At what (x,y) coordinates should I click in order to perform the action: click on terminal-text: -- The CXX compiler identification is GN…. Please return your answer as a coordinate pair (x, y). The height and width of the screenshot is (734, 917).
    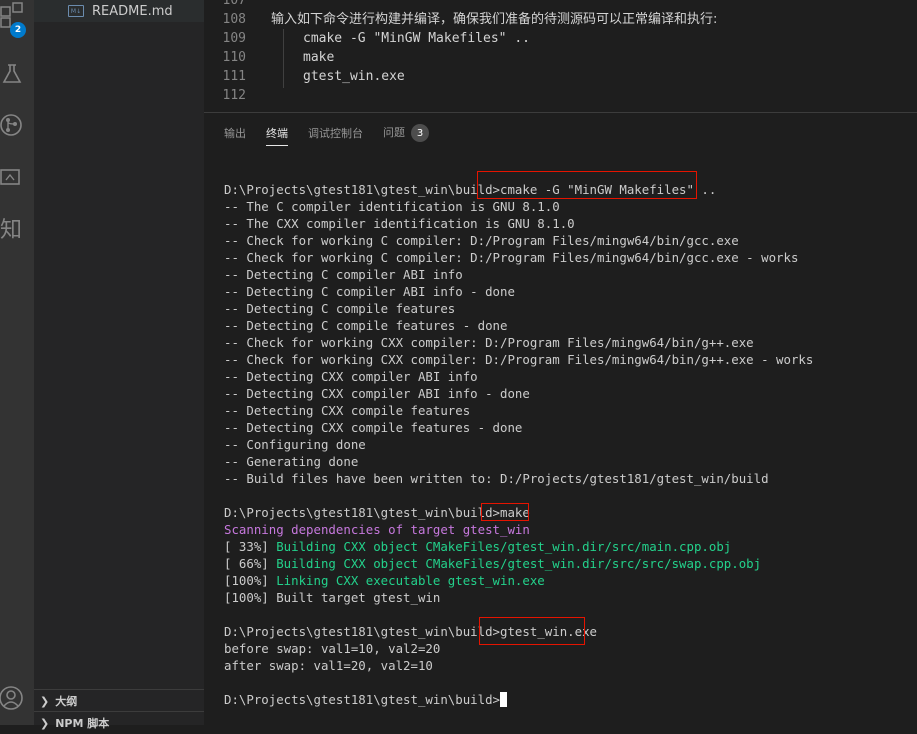
    Looking at the image, I should click on (399, 223).